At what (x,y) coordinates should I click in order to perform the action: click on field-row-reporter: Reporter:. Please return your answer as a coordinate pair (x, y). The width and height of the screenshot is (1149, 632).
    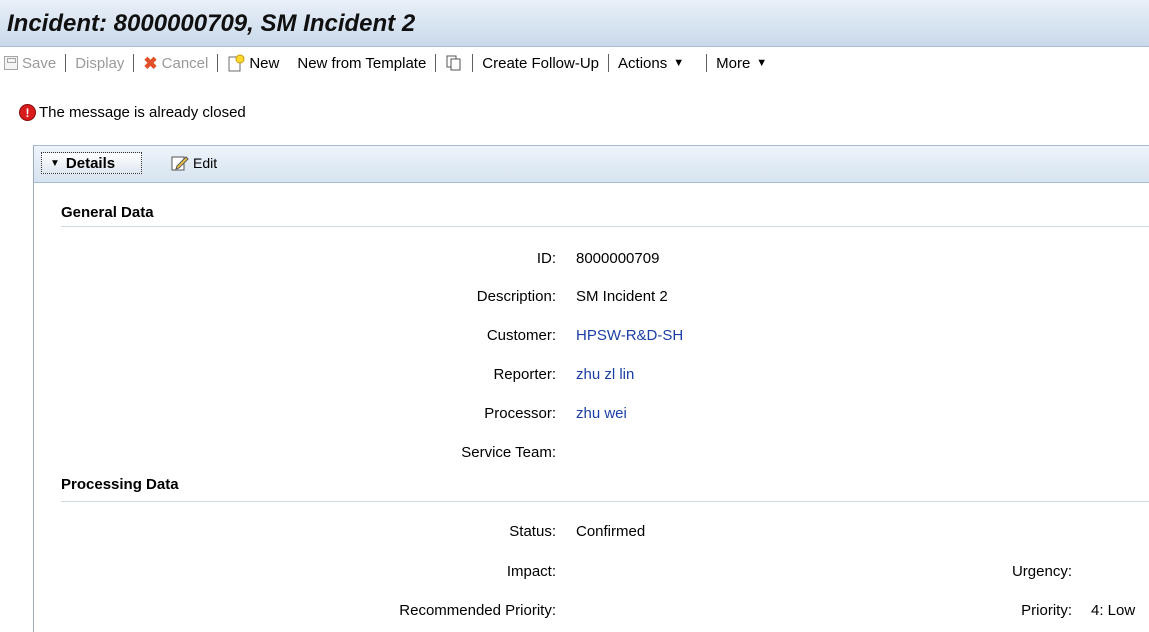
    Looking at the image, I should click on (295, 376).